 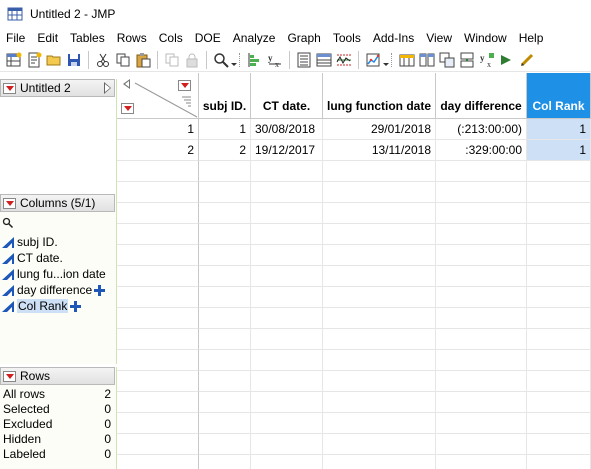 I want to click on column-header-col-rank: Col Rank, so click(x=559, y=96).